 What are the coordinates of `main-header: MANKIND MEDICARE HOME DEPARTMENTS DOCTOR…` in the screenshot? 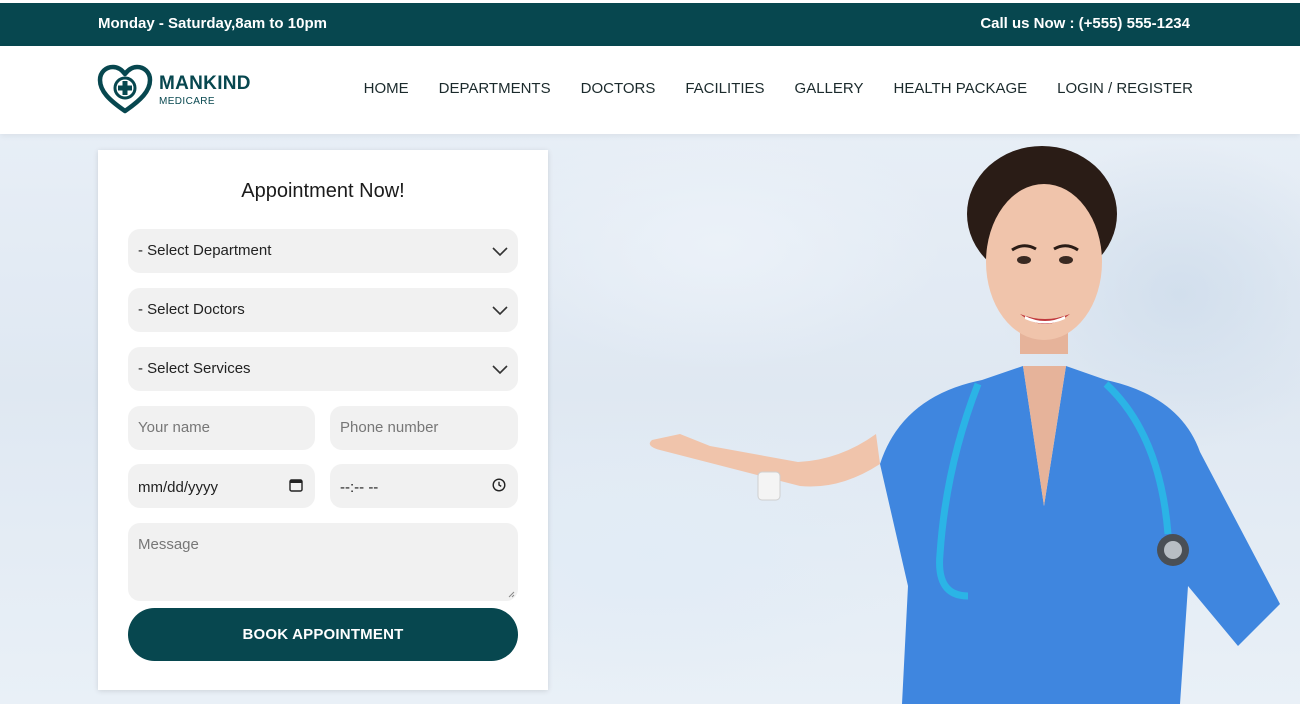 It's located at (650, 90).